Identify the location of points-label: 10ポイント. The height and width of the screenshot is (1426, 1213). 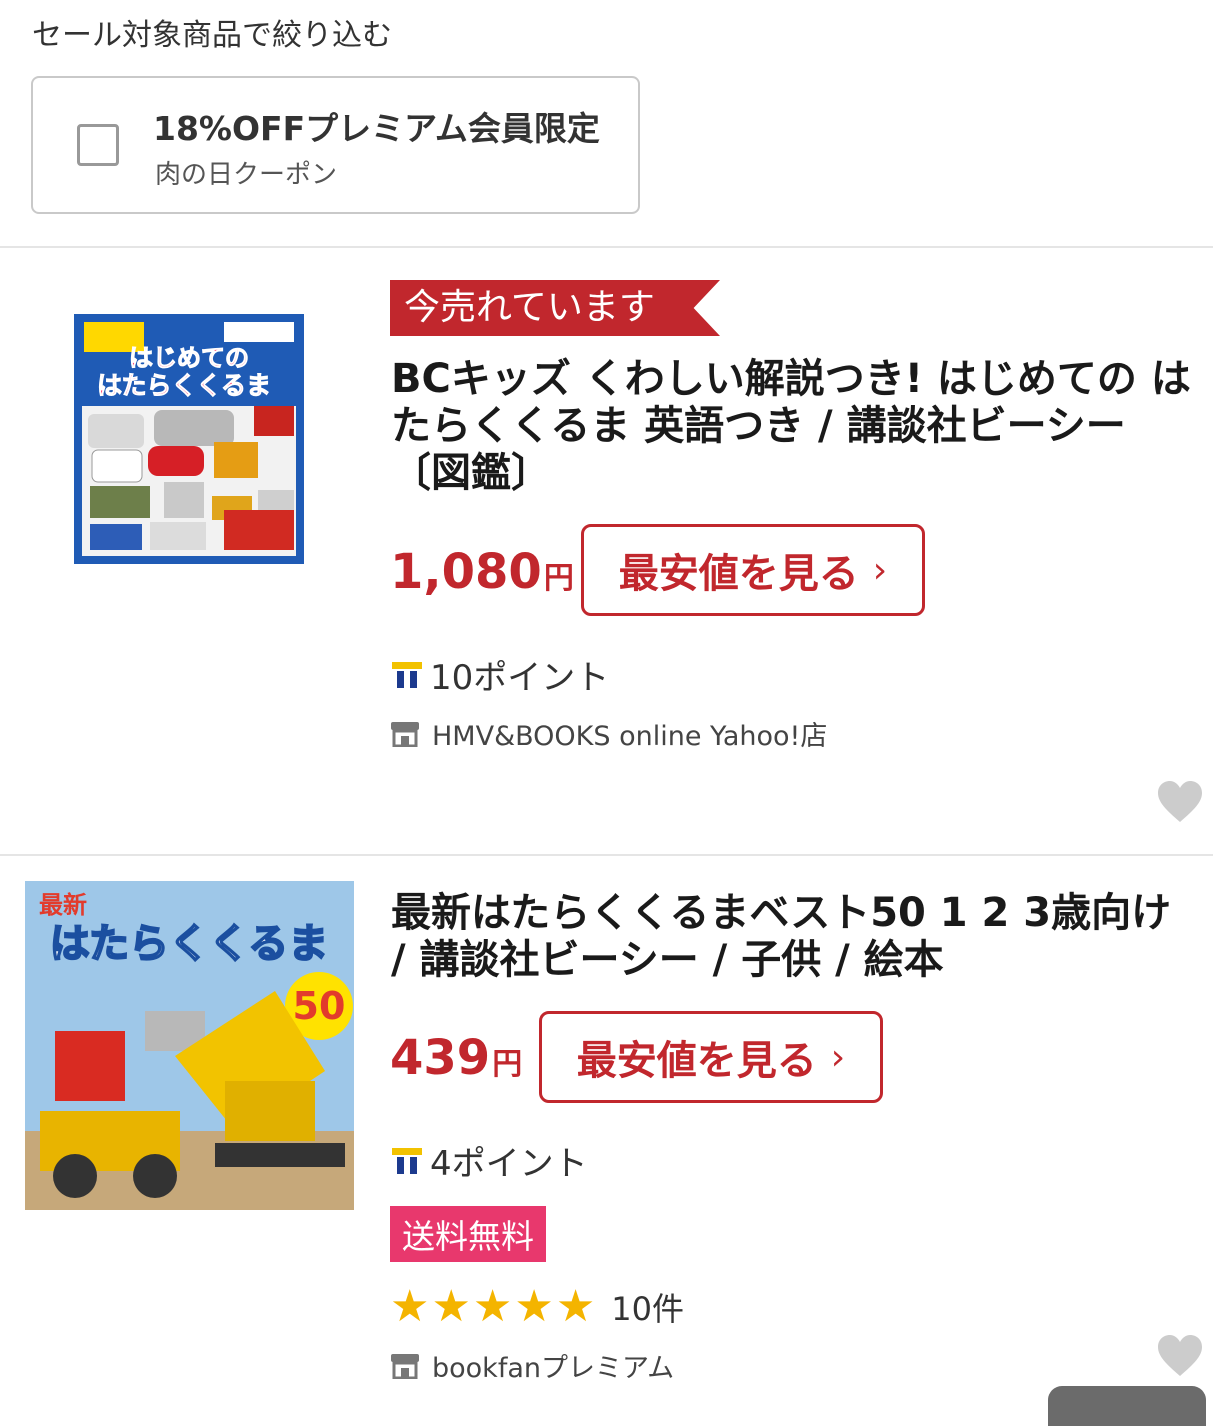
(520, 678).